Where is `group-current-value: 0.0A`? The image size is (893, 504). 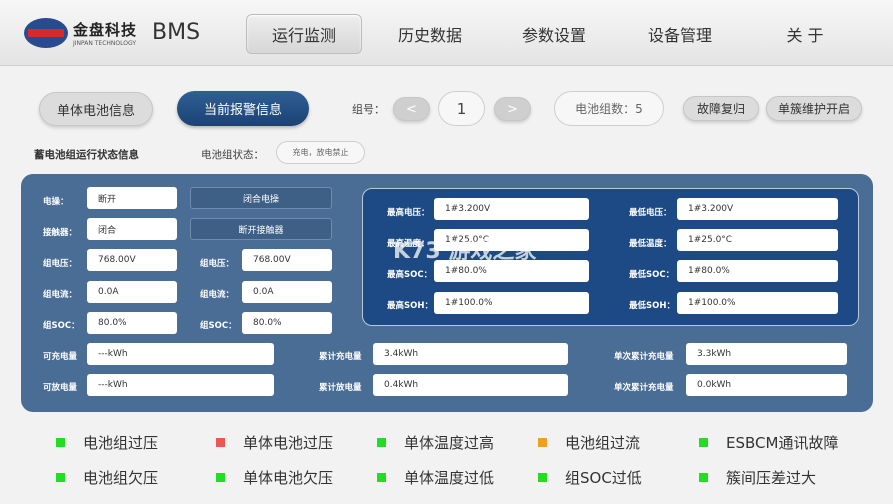 group-current-value: 0.0A is located at coordinates (132, 292).